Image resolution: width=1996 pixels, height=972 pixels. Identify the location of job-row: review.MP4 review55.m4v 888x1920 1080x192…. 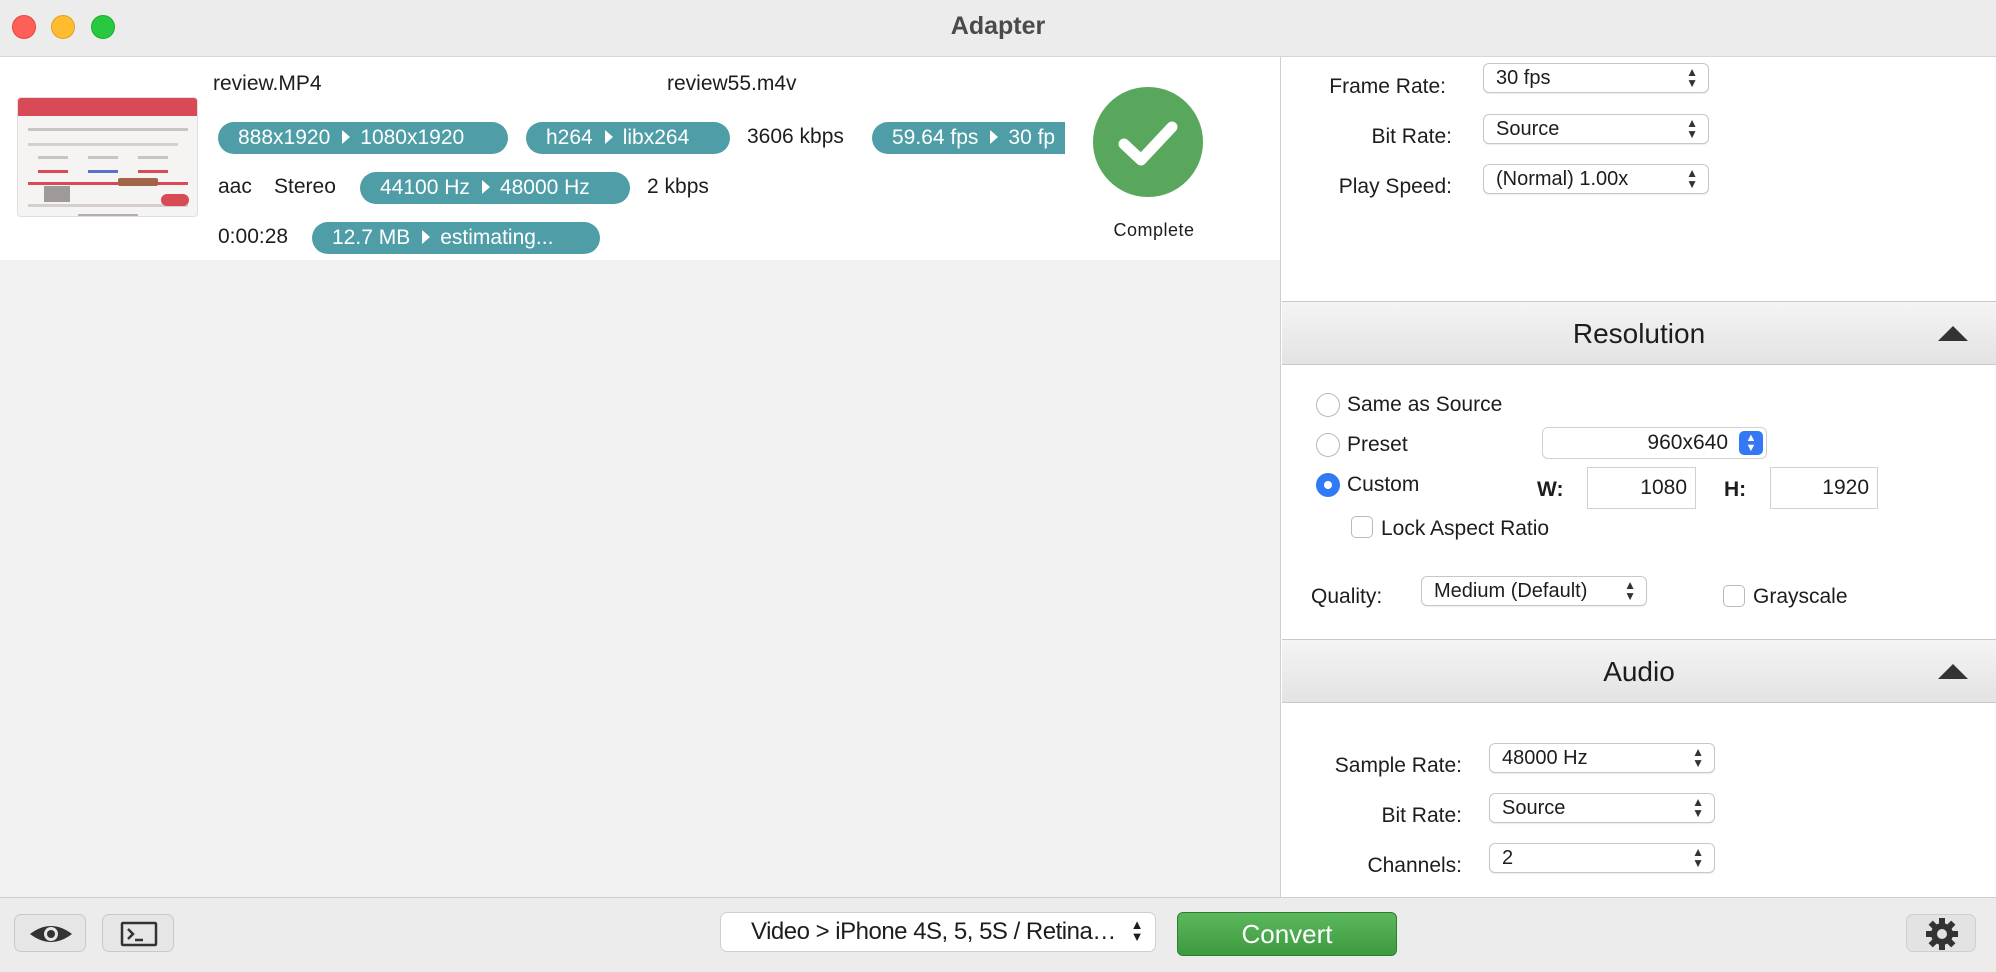
(640, 158).